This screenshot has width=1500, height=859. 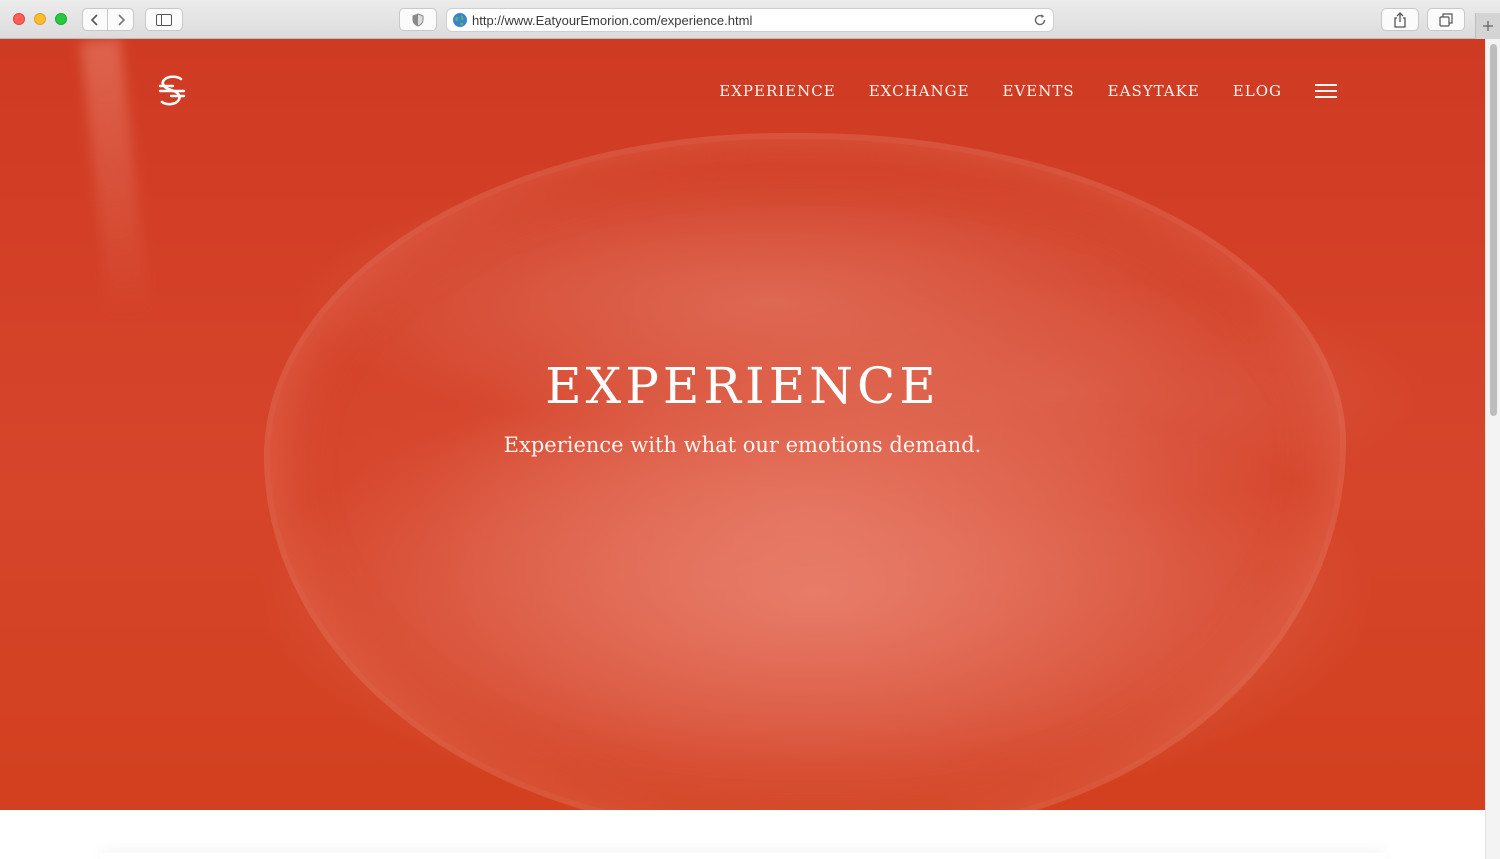 I want to click on share-icon, so click(x=1400, y=19).